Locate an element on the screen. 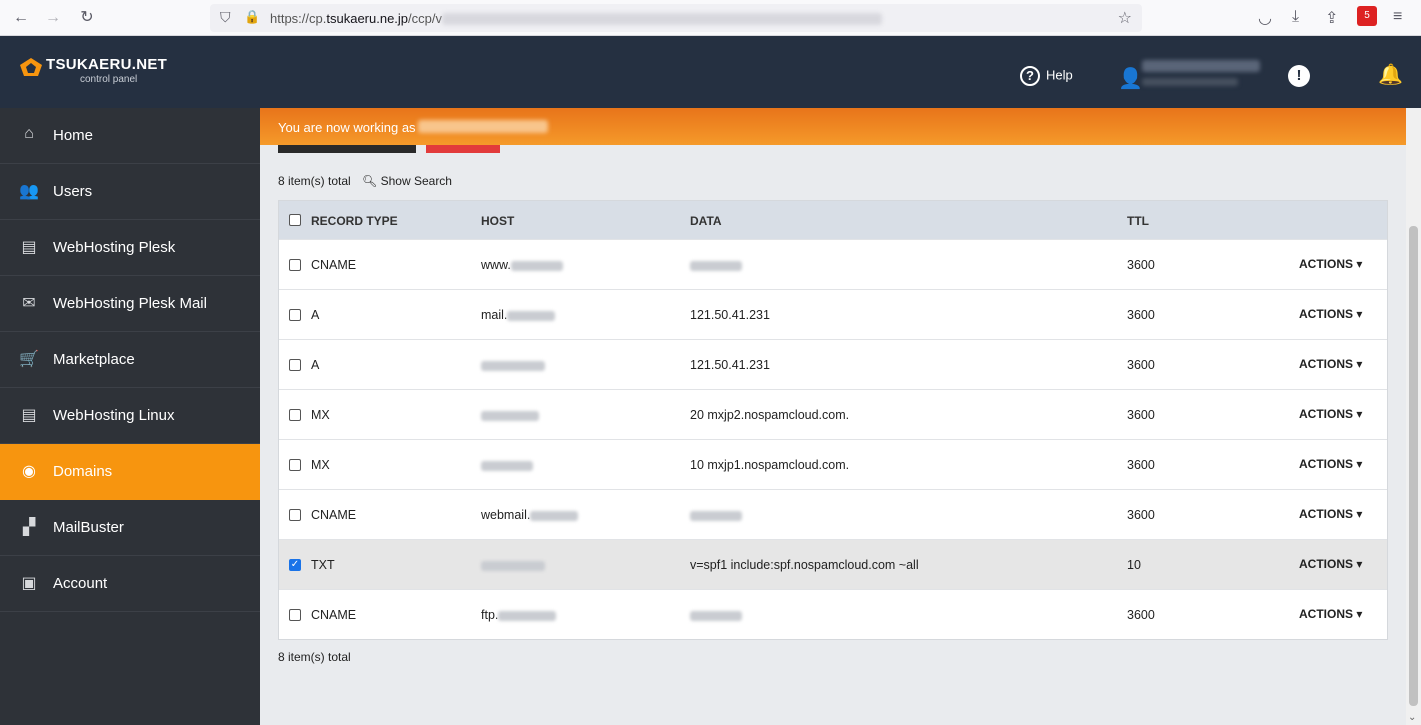  alert-icon: ! is located at coordinates (1299, 76).